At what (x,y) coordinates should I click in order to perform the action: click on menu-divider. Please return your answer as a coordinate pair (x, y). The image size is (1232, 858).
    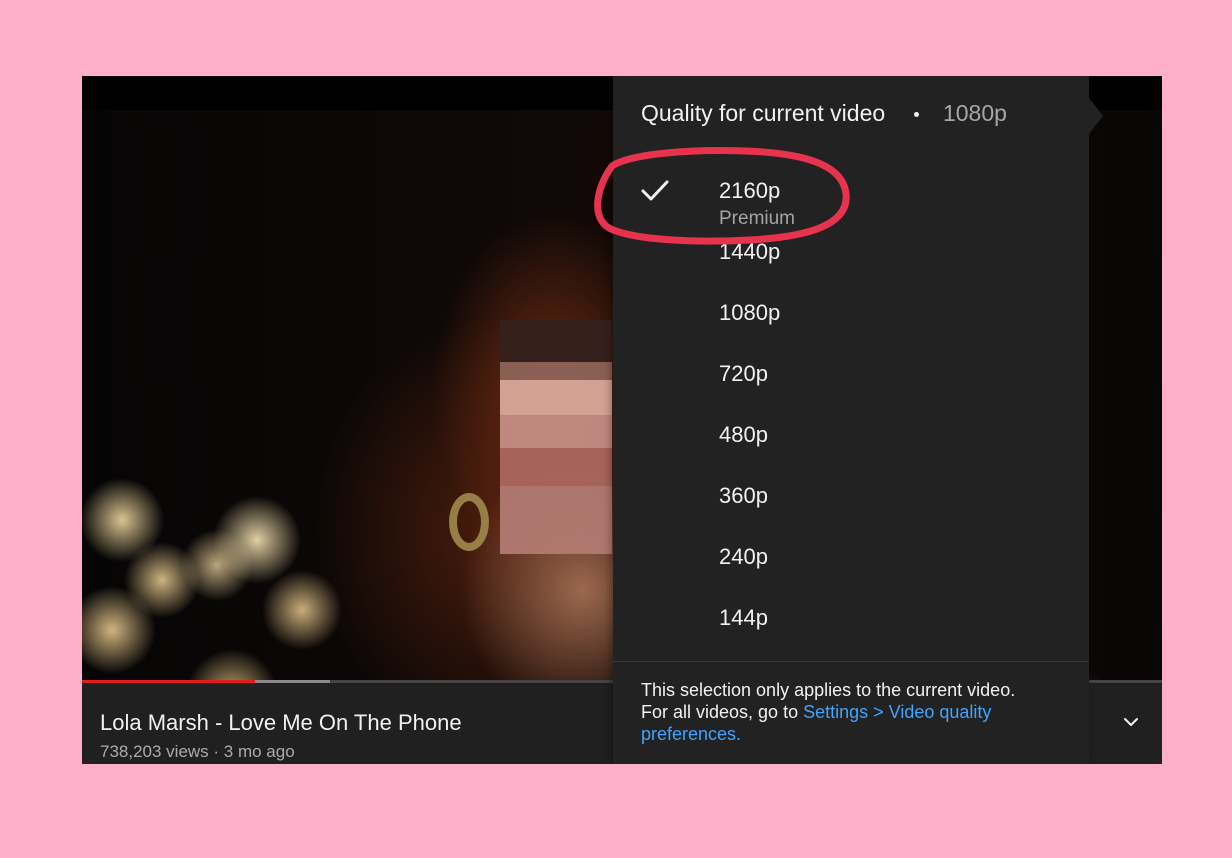
    Looking at the image, I should click on (851, 661).